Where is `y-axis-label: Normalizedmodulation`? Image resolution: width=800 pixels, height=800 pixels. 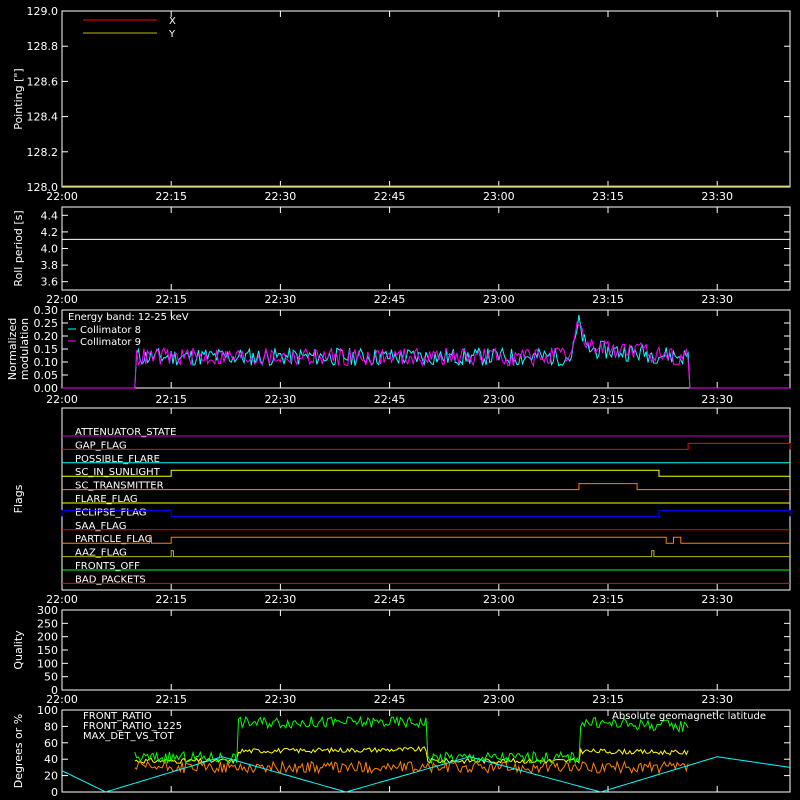
y-axis-label: Normalizedmodulation is located at coordinates (18, 349).